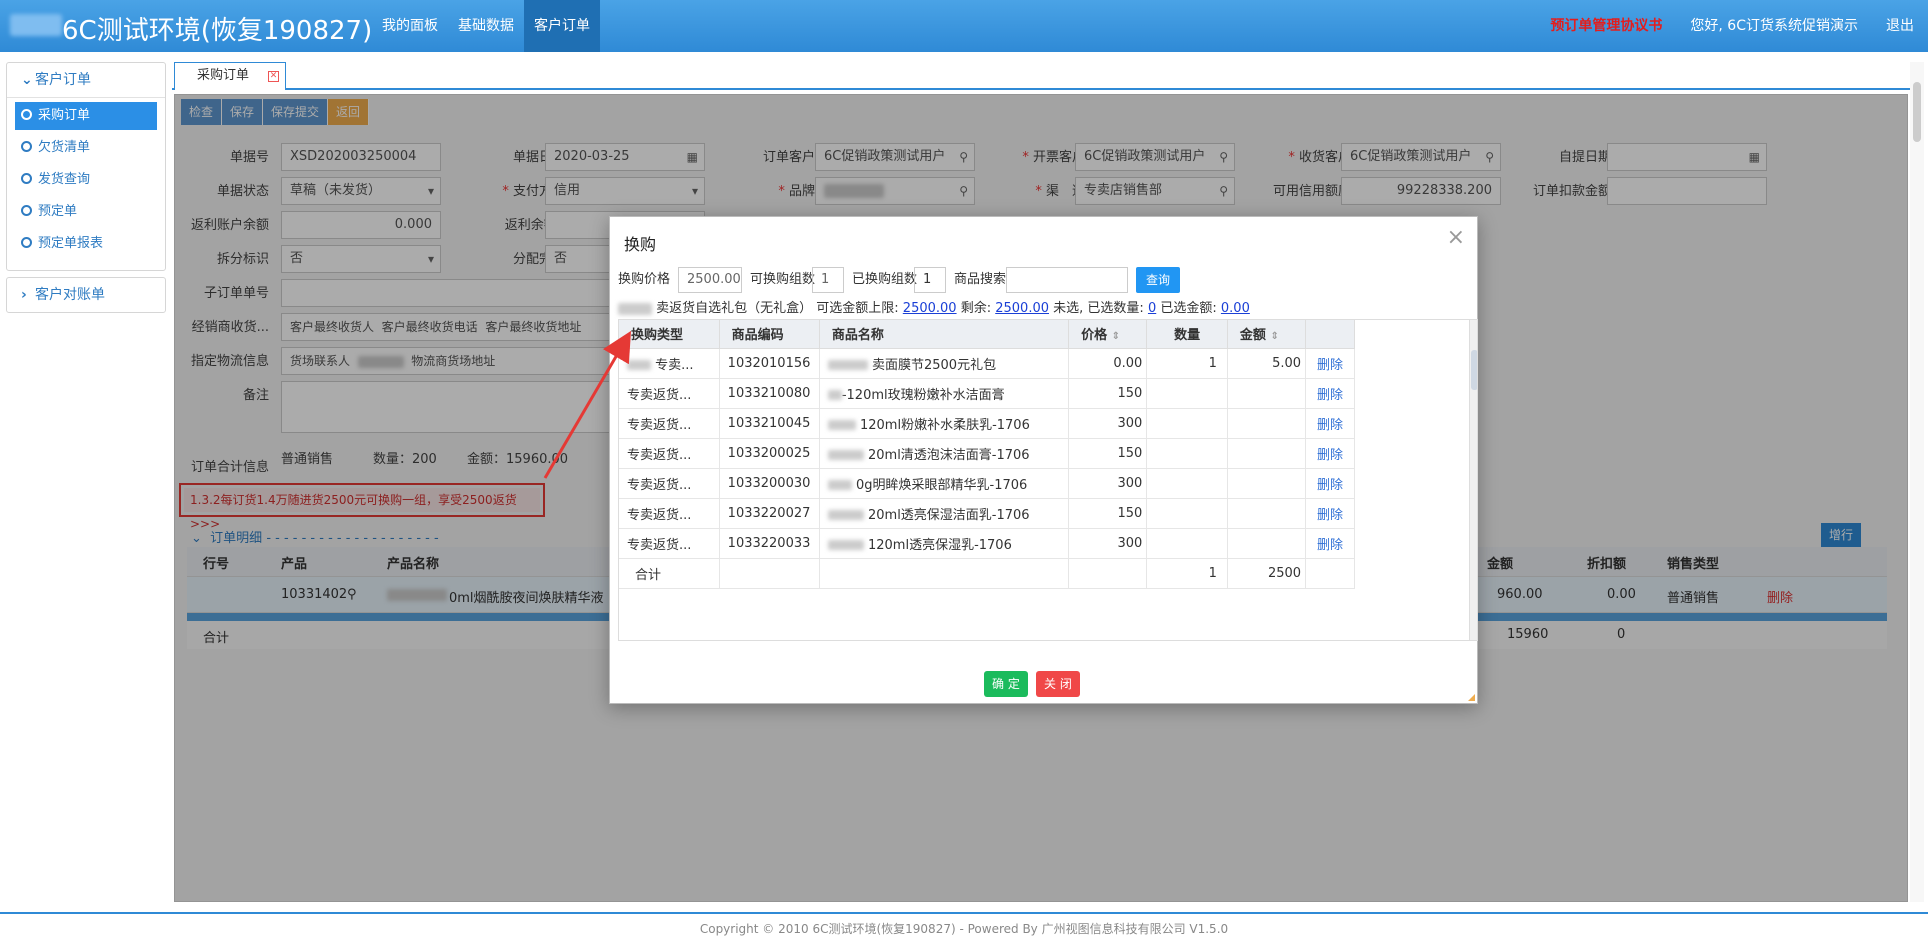  I want to click on amount-header-label: 金额, so click(1252, 336).